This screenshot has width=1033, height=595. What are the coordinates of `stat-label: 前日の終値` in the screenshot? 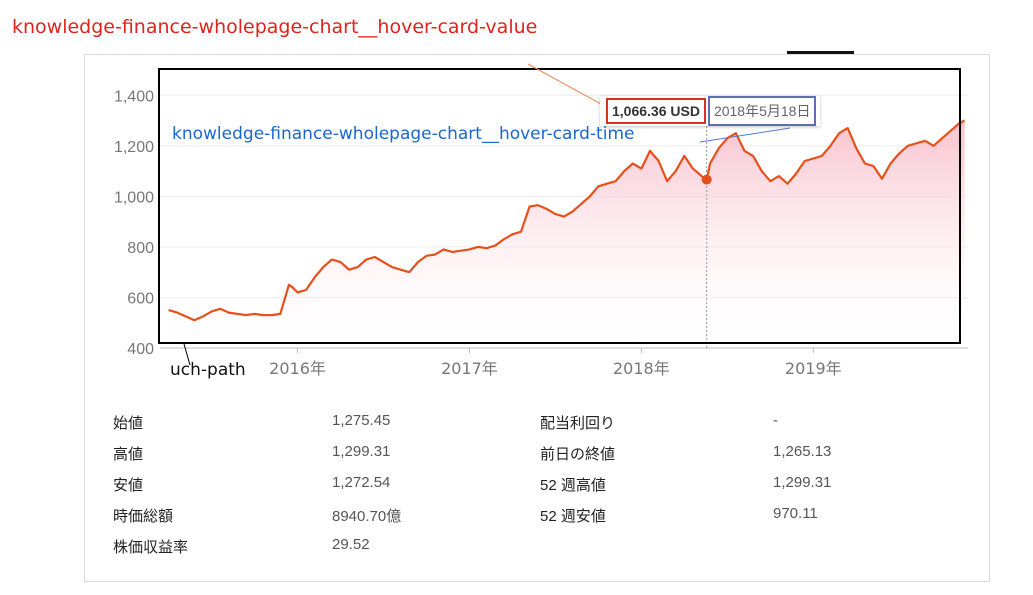 It's located at (578, 454).